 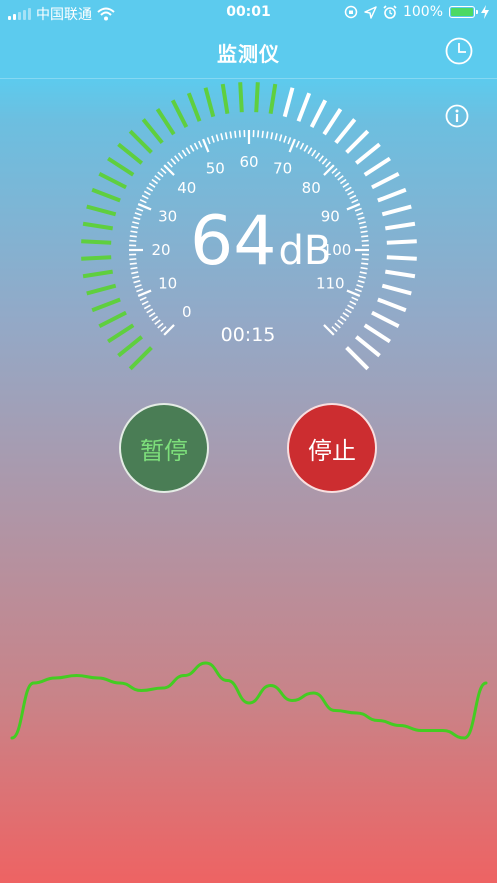 I want to click on gauge-tick-label: 40, so click(x=186, y=188).